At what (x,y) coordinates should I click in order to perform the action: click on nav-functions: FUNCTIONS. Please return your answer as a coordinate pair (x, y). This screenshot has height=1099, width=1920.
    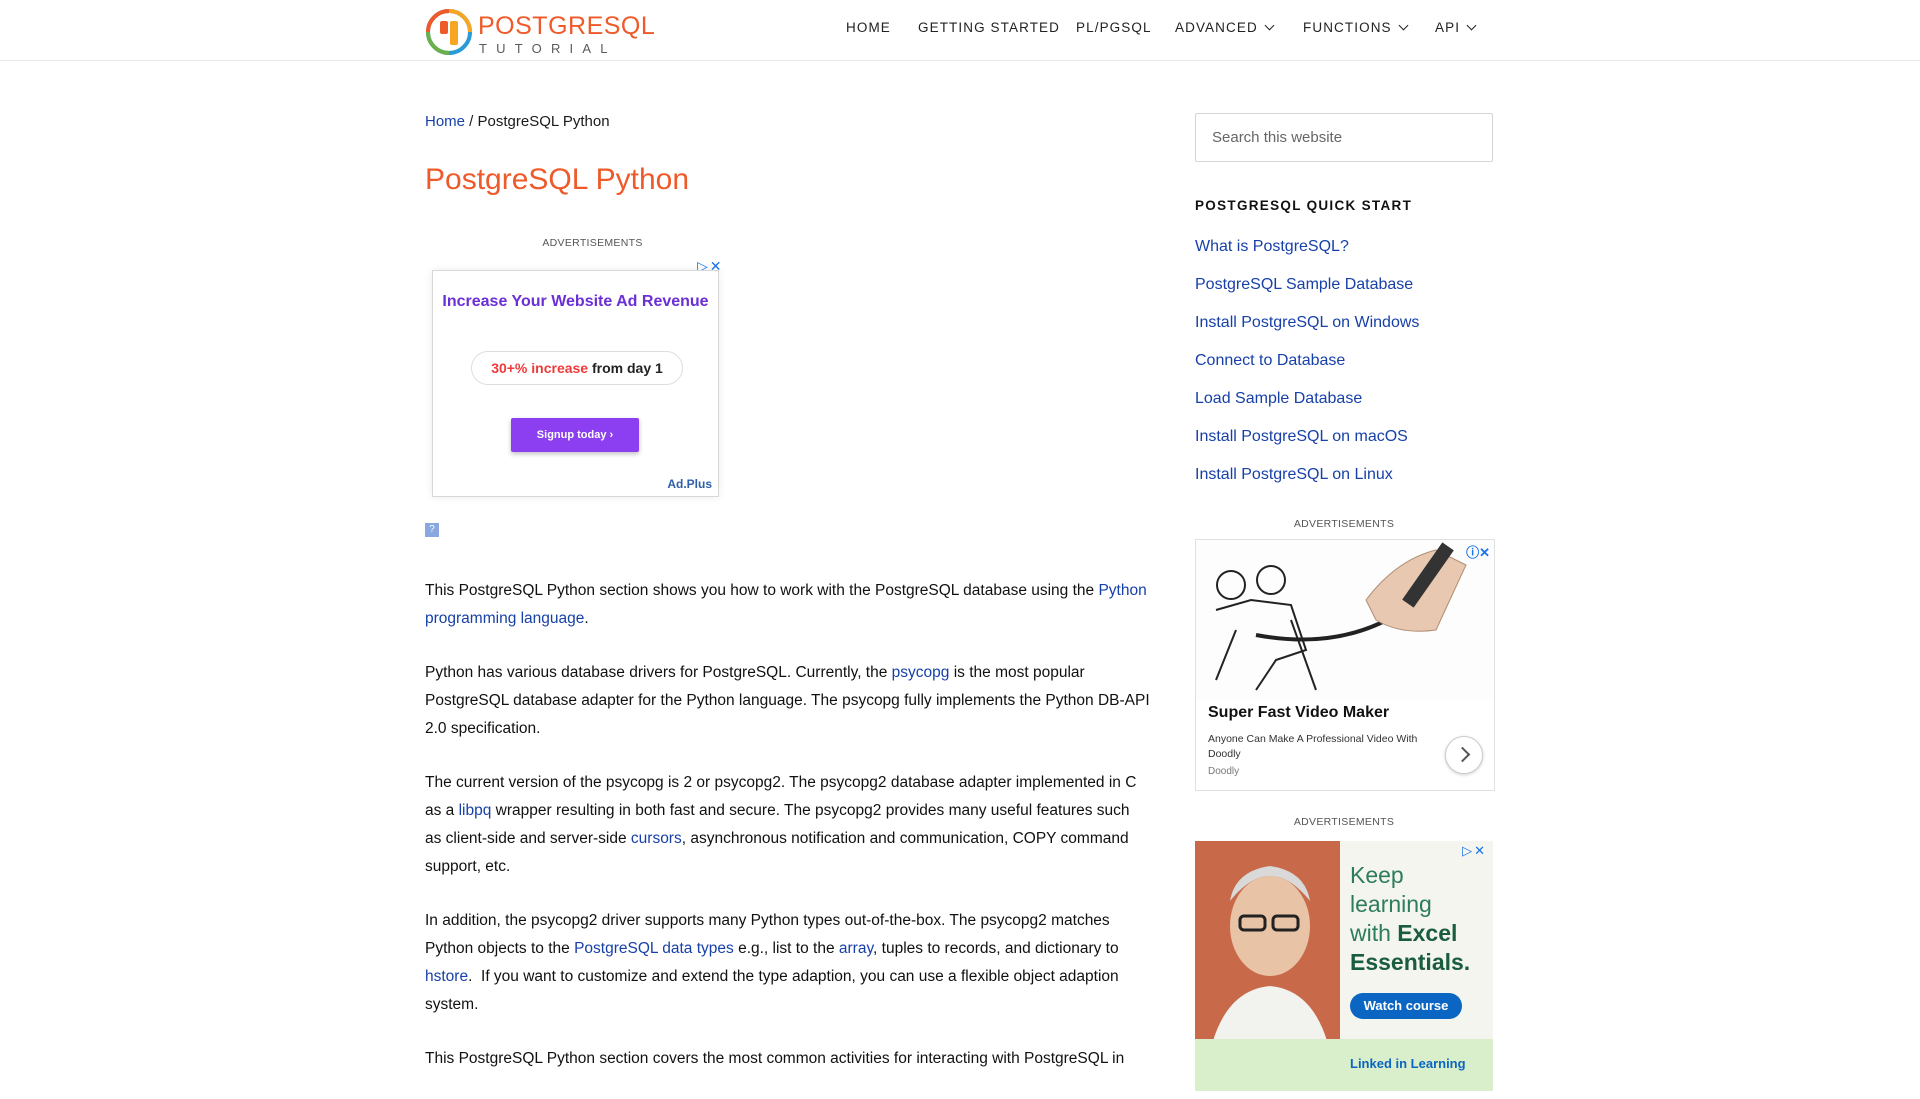
    Looking at the image, I should click on (1356, 27).